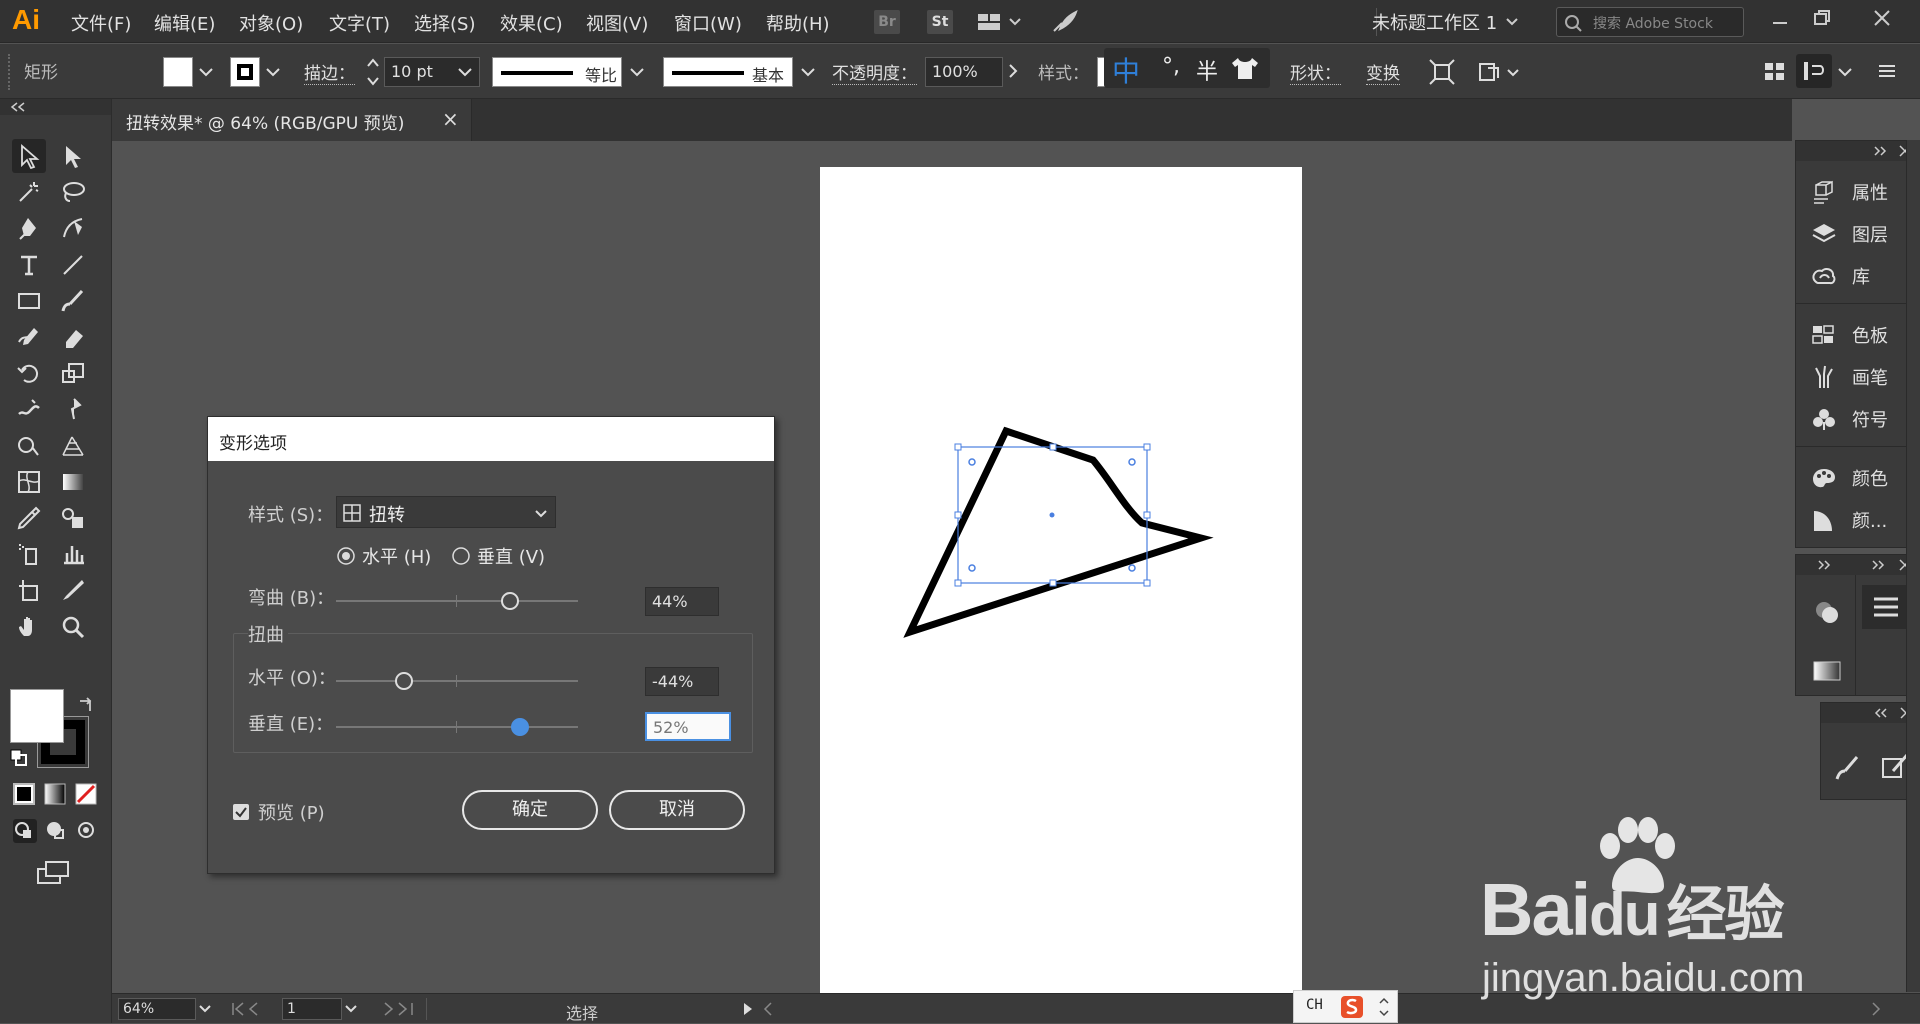  What do you see at coordinates (1827, 612) in the screenshot?
I see `transparency-icon` at bounding box center [1827, 612].